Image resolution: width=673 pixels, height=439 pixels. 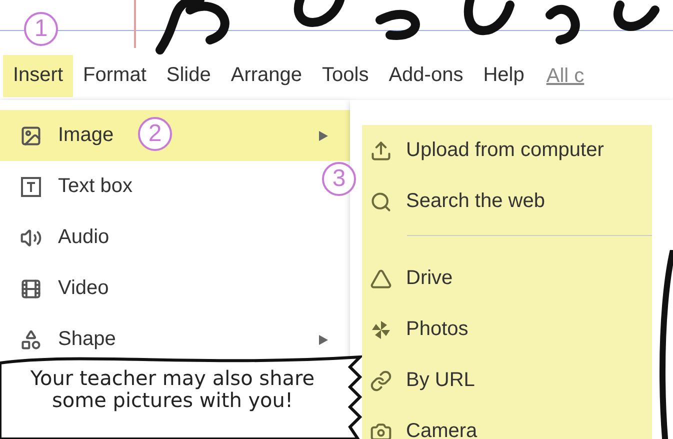 What do you see at coordinates (41, 29) in the screenshot?
I see `step-number: 1` at bounding box center [41, 29].